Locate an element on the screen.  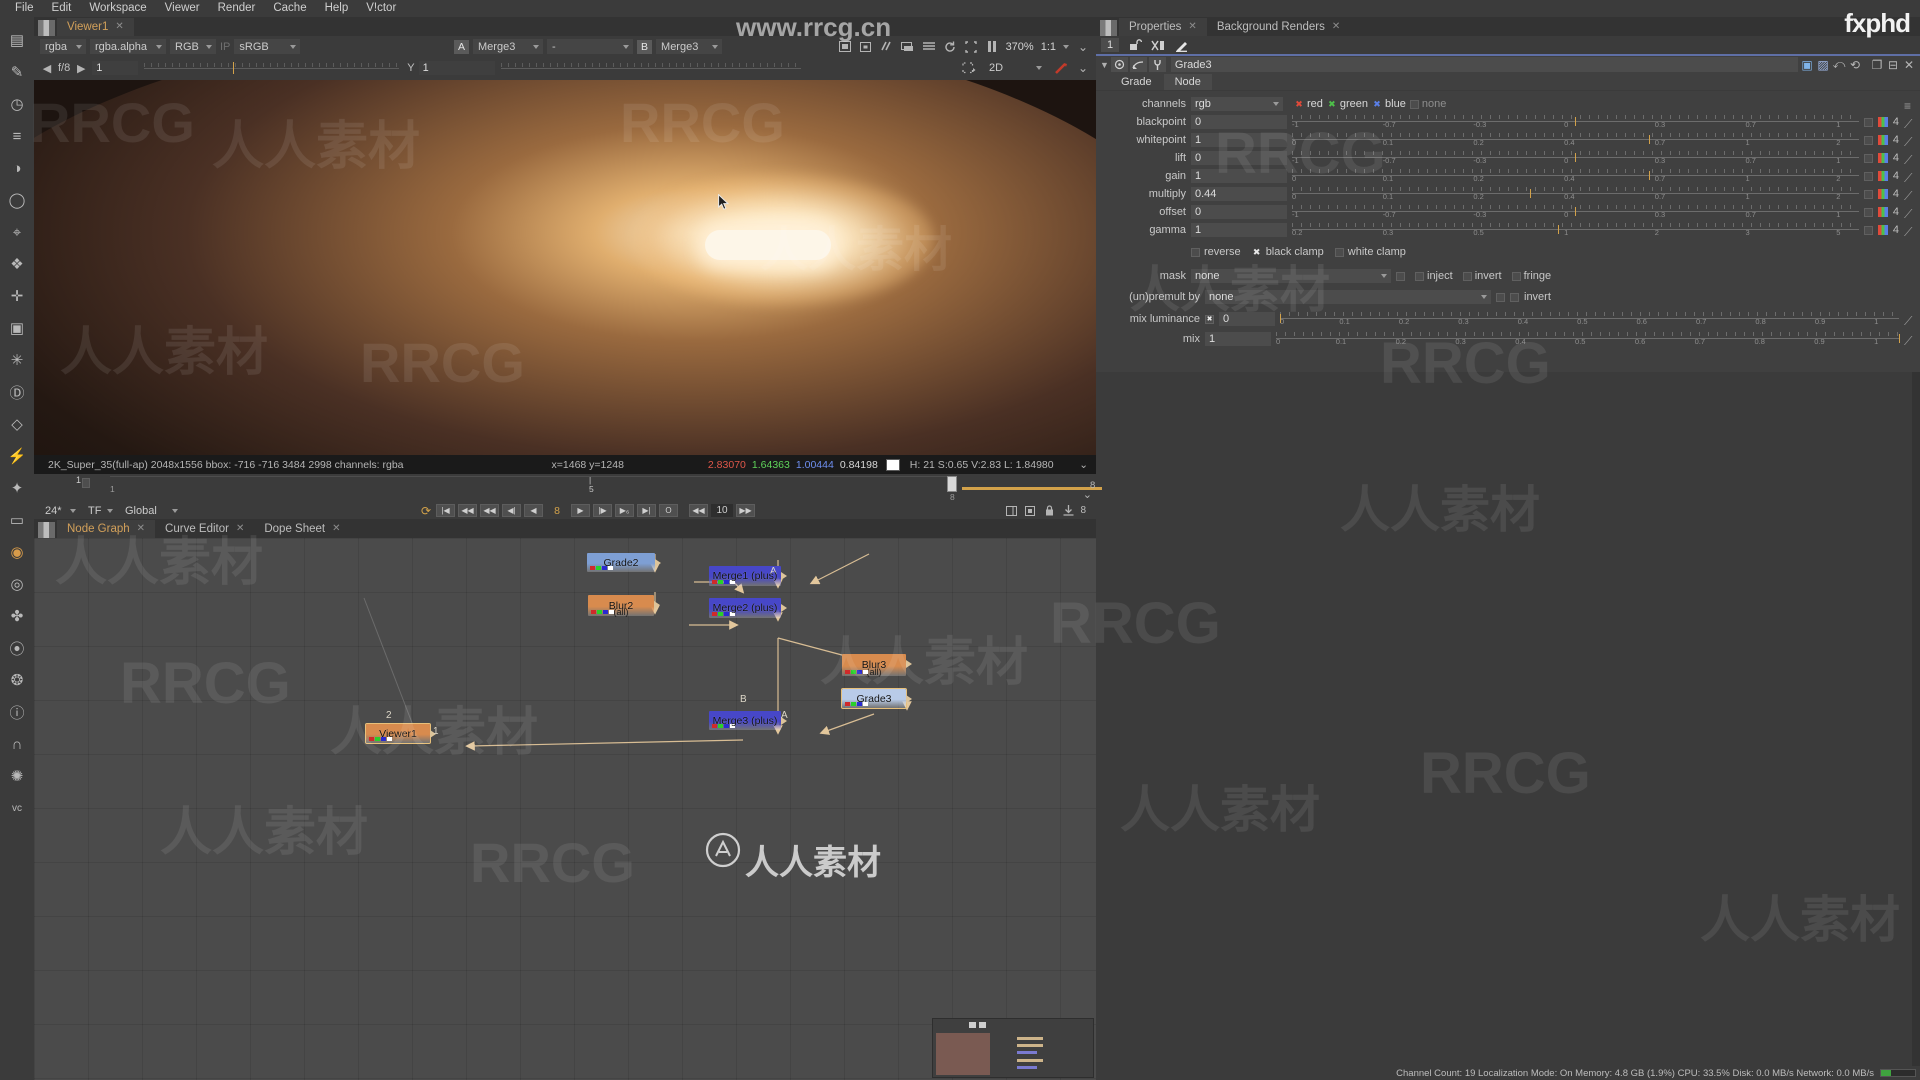
unlock-icon is located at coordinates (1135, 45).